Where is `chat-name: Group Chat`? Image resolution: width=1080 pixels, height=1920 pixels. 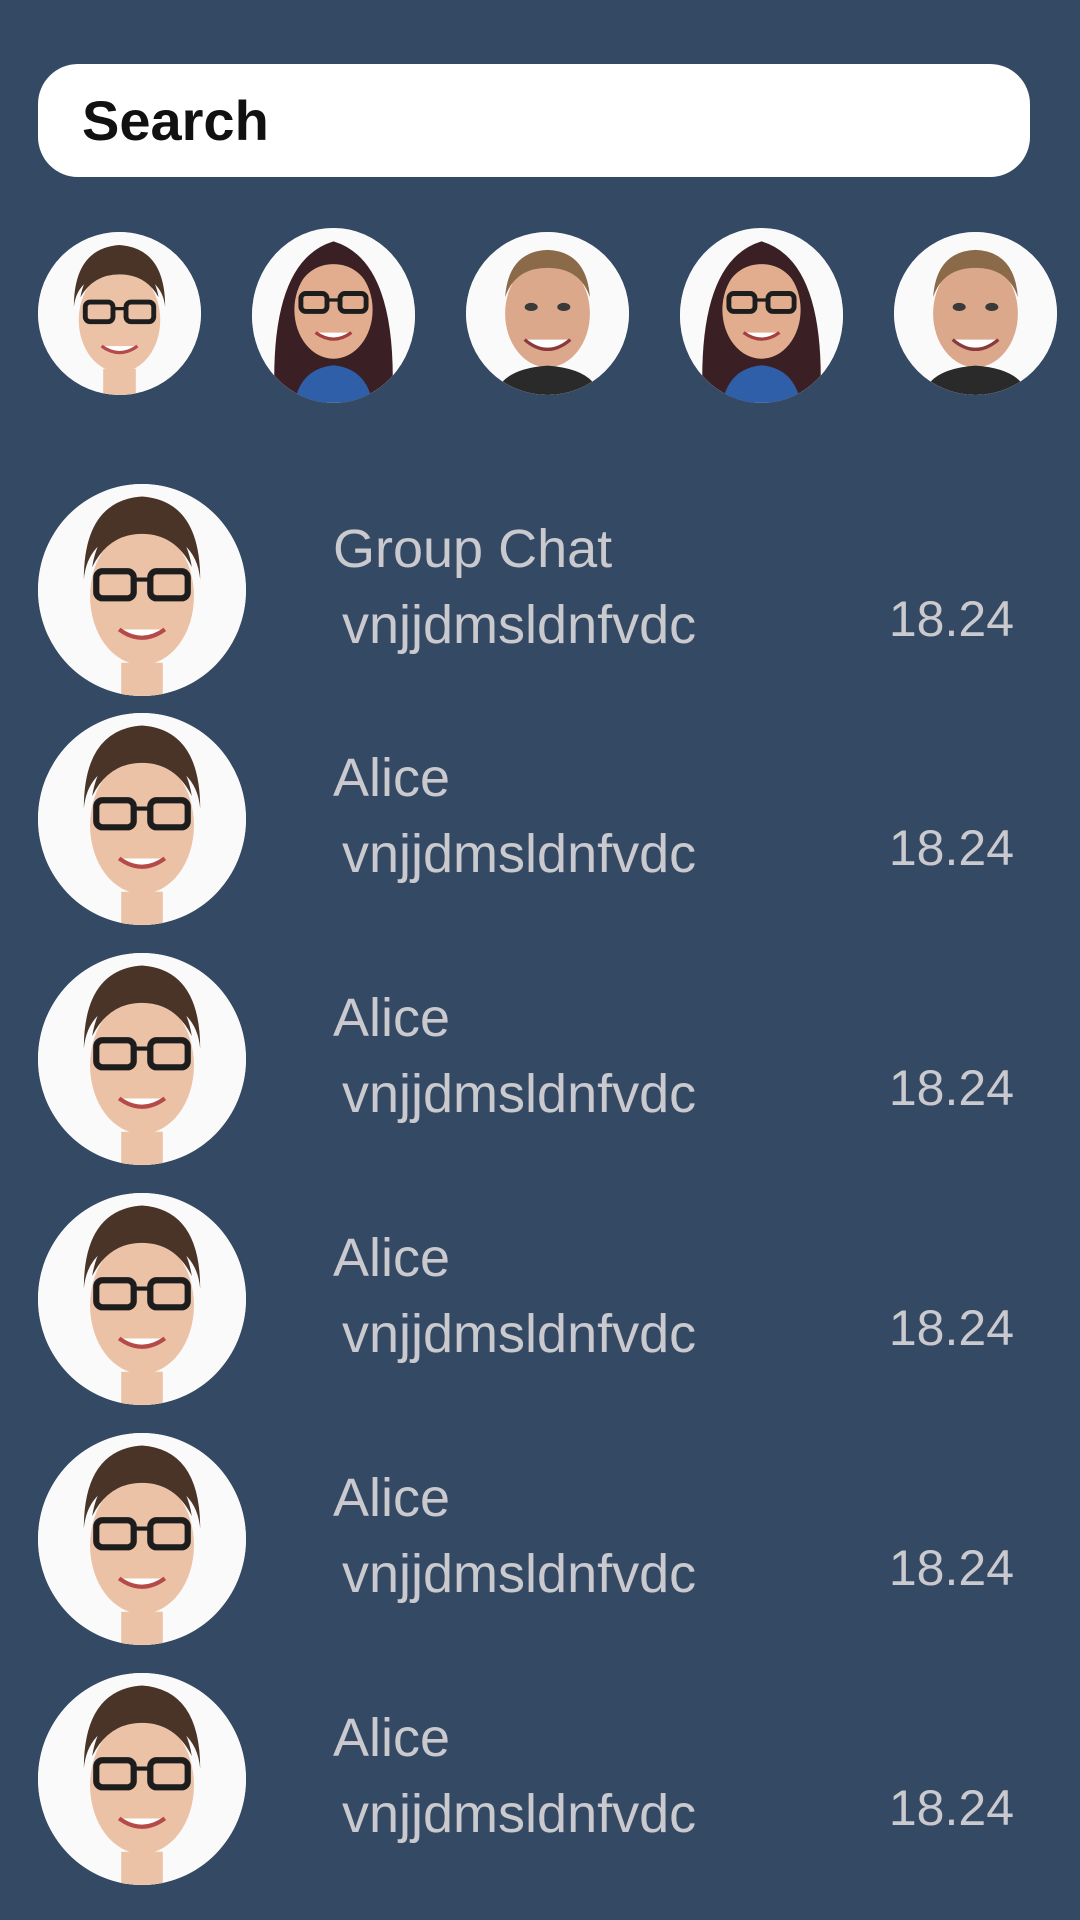
chat-name: Group Chat is located at coordinates (473, 549).